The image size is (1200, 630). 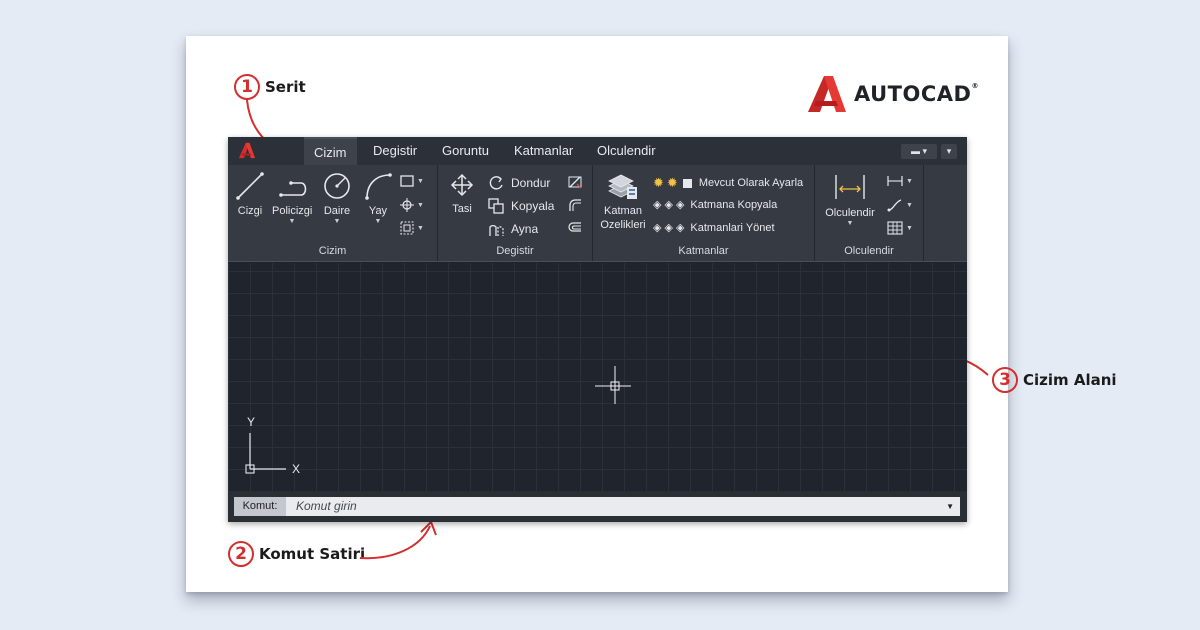 What do you see at coordinates (250, 211) in the screenshot?
I see `line-label: Cizgi` at bounding box center [250, 211].